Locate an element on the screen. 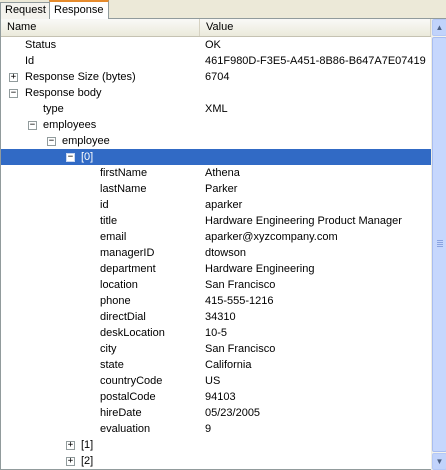 The height and width of the screenshot is (470, 446). row-value: 05/23/2005 is located at coordinates (233, 413).